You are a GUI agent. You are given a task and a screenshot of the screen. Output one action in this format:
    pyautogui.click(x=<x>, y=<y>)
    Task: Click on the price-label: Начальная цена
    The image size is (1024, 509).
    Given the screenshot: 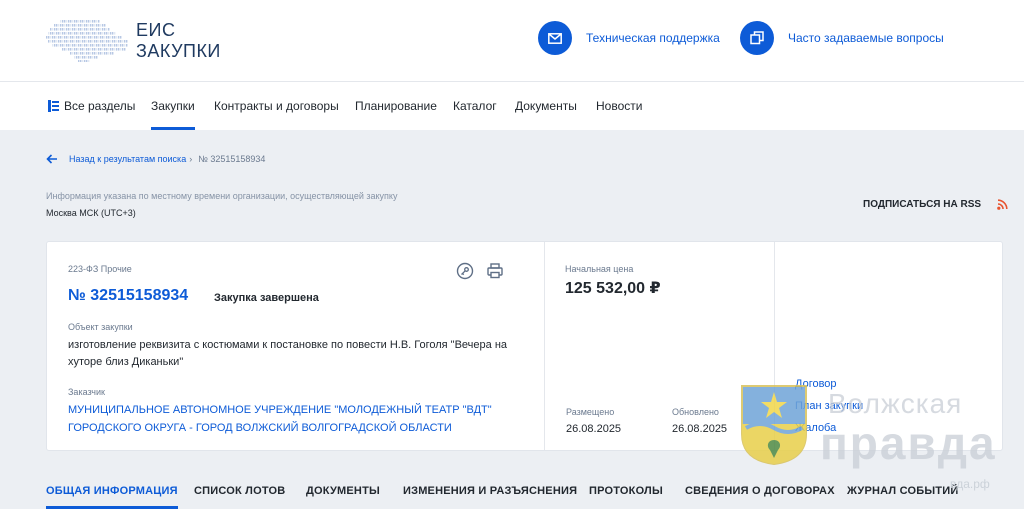 What is the action you would take?
    pyautogui.click(x=599, y=269)
    